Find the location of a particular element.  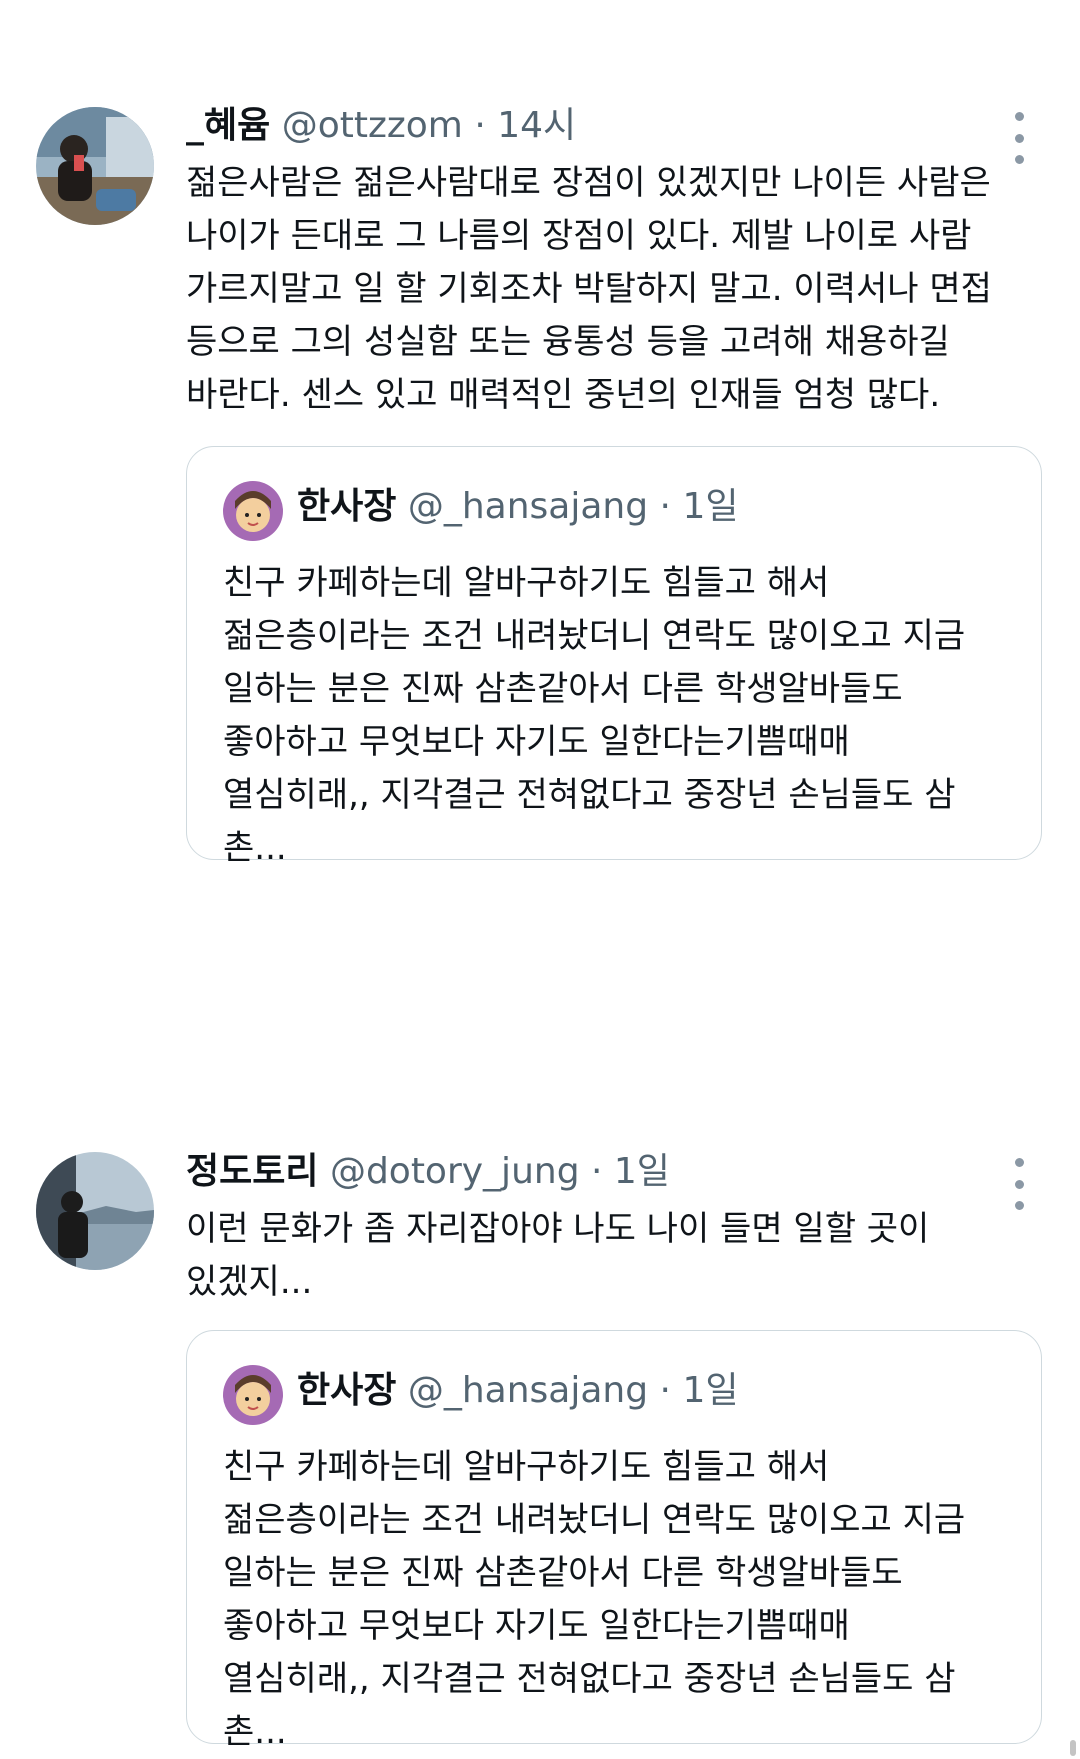

display-name: 정도토리 is located at coordinates (252, 1171).